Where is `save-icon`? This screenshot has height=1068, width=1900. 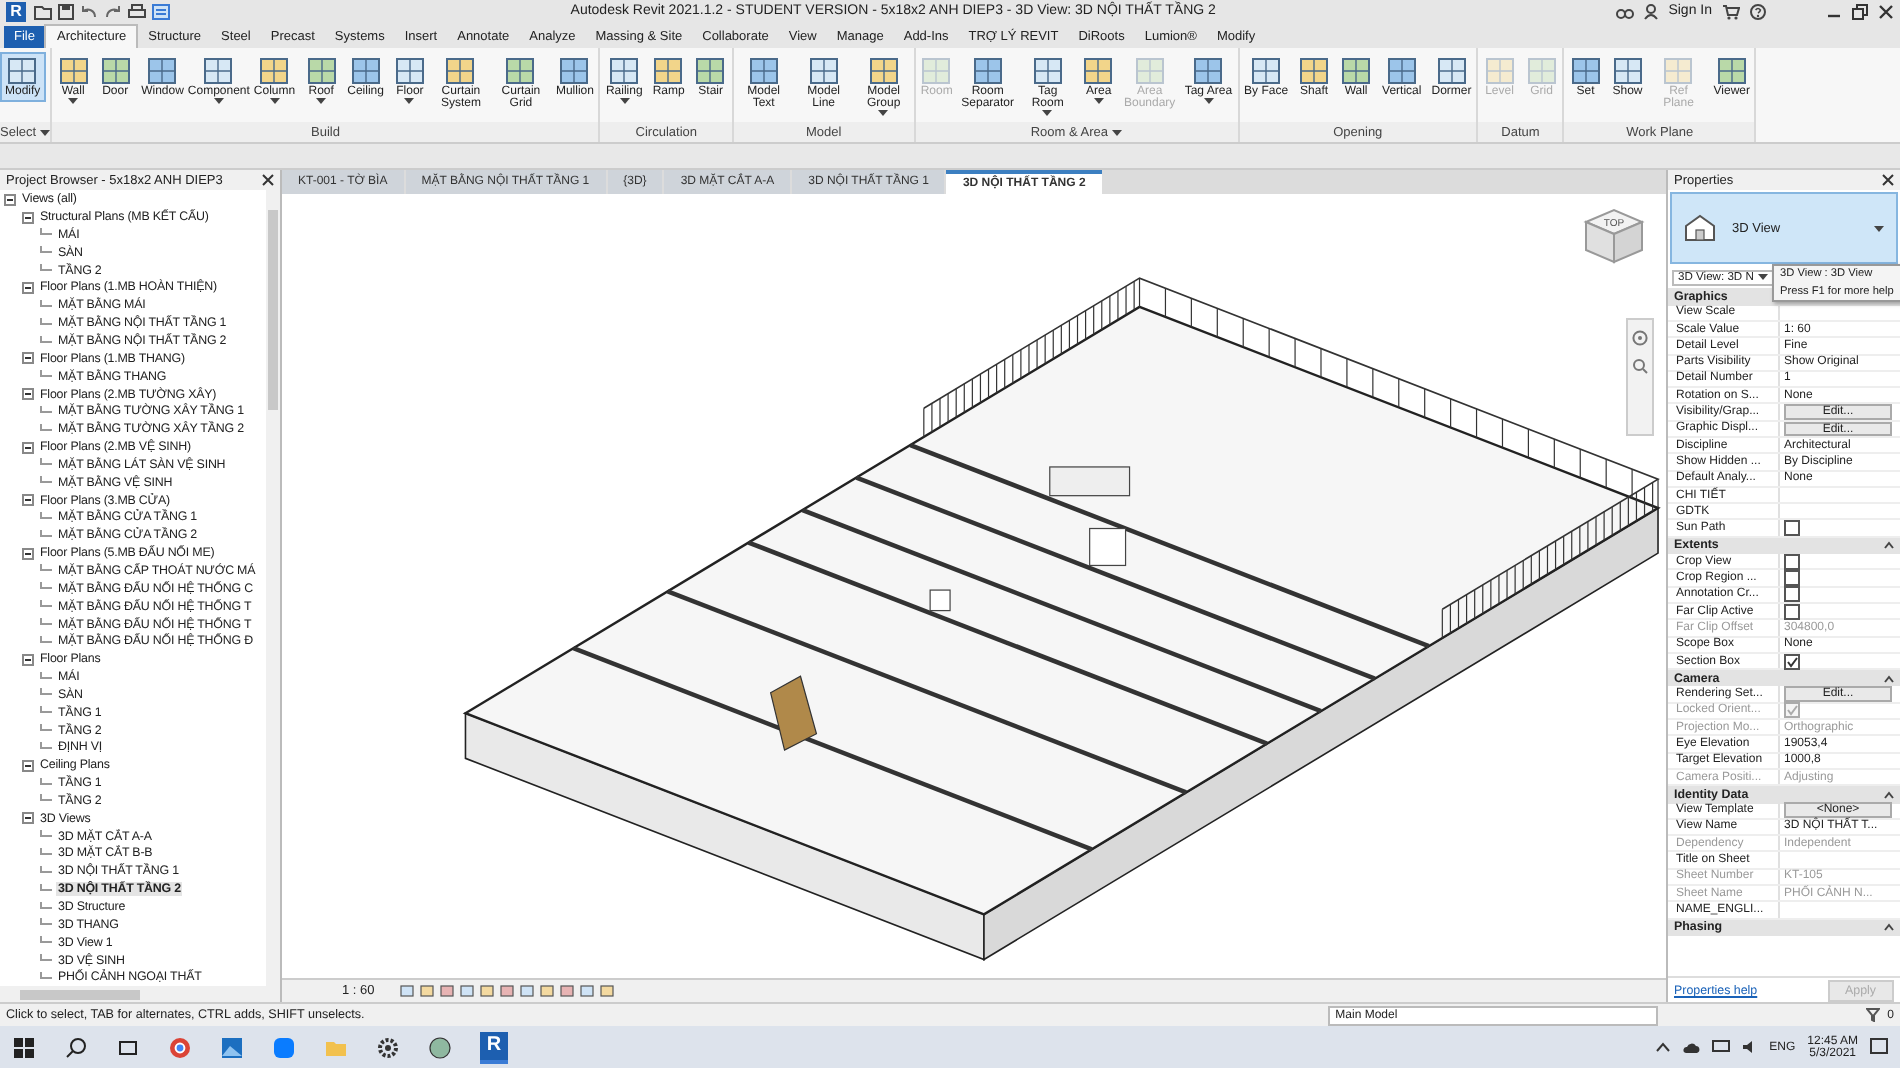 save-icon is located at coordinates (66, 11).